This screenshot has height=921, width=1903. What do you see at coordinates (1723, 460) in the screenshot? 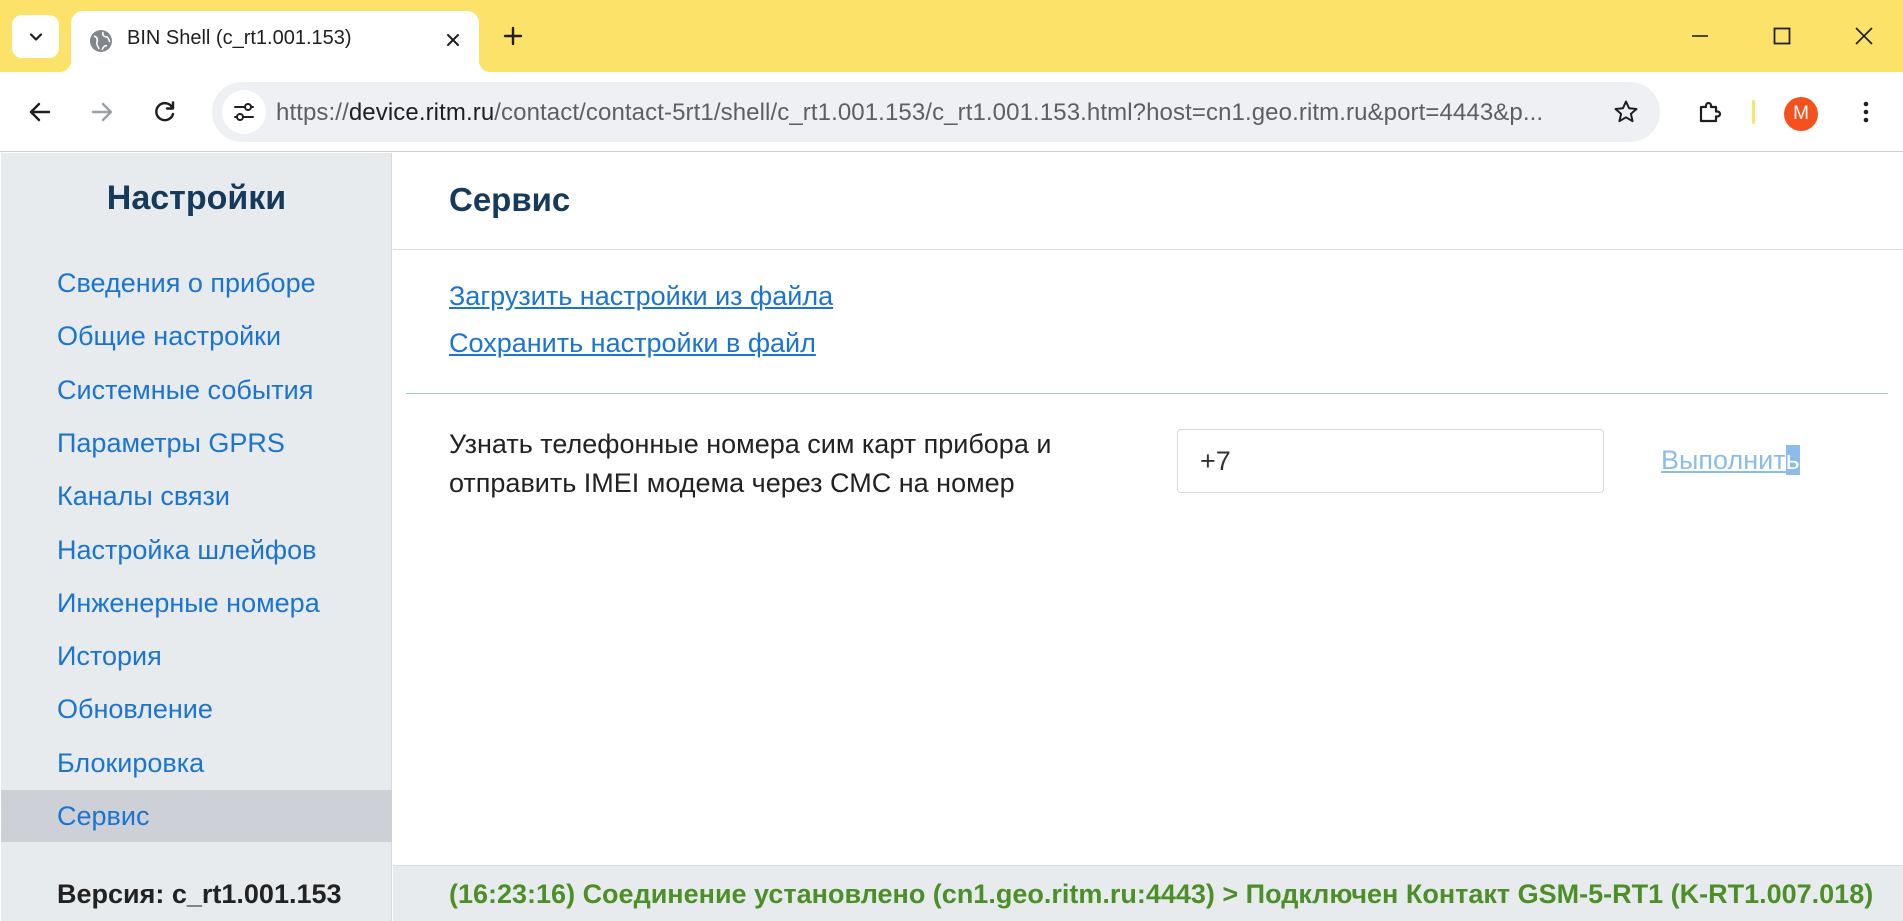
I see `execute-link-text: Выполнит` at bounding box center [1723, 460].